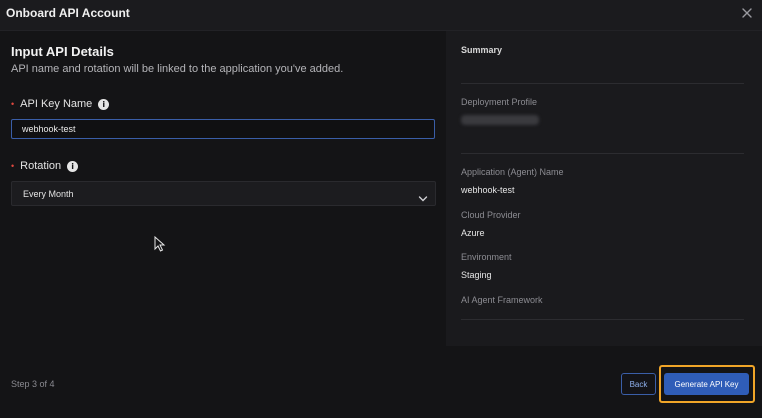 The image size is (762, 418). I want to click on api-key-name-label: • API Key Name i, so click(60, 104).